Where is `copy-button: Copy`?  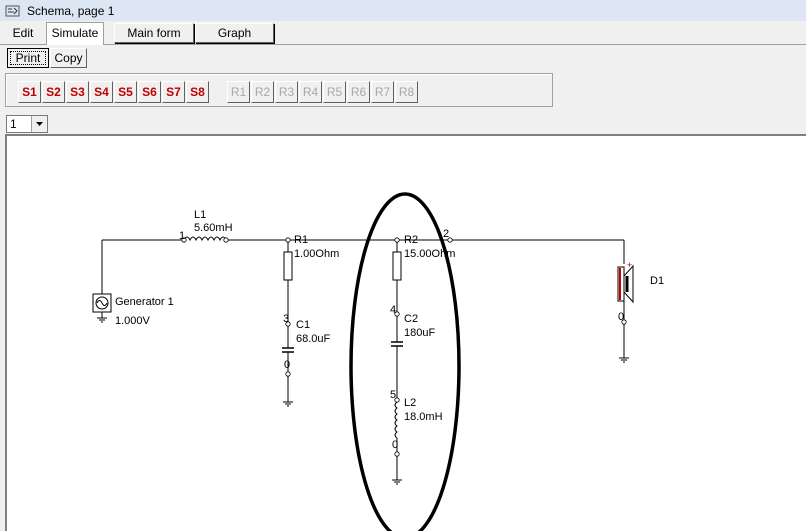
copy-button: Copy is located at coordinates (68, 58).